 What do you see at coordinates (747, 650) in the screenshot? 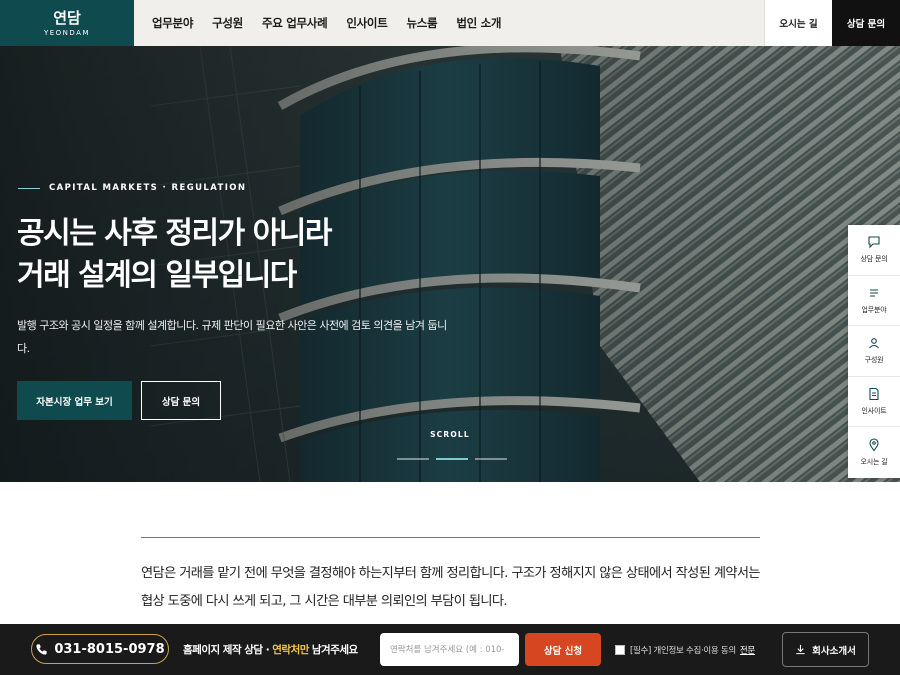
I see `privacy-full-text-link: 전문` at bounding box center [747, 650].